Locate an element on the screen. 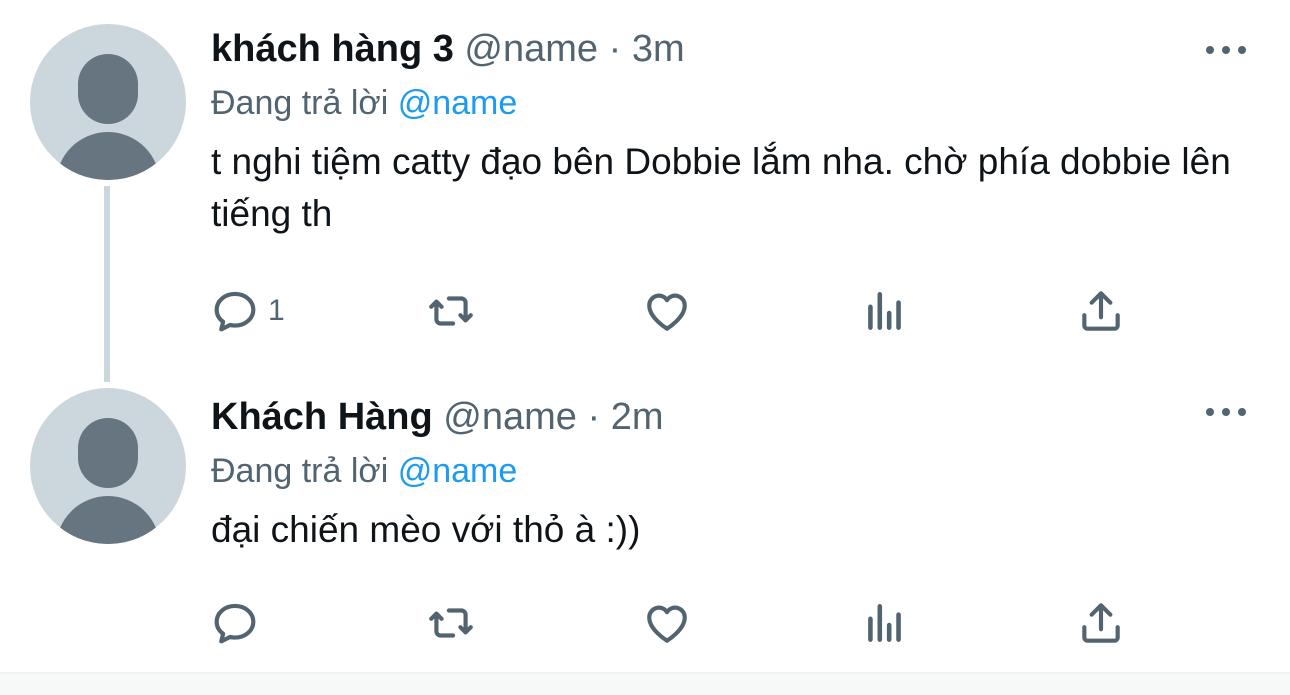  reply-button is located at coordinates (239, 623).